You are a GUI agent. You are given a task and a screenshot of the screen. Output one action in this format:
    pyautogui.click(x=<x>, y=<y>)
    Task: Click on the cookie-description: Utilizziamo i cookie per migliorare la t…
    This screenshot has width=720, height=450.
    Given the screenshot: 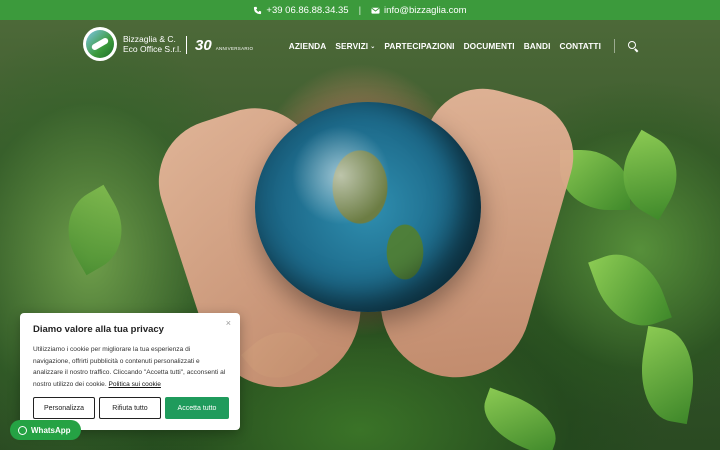 What is the action you would take?
    pyautogui.click(x=130, y=367)
    